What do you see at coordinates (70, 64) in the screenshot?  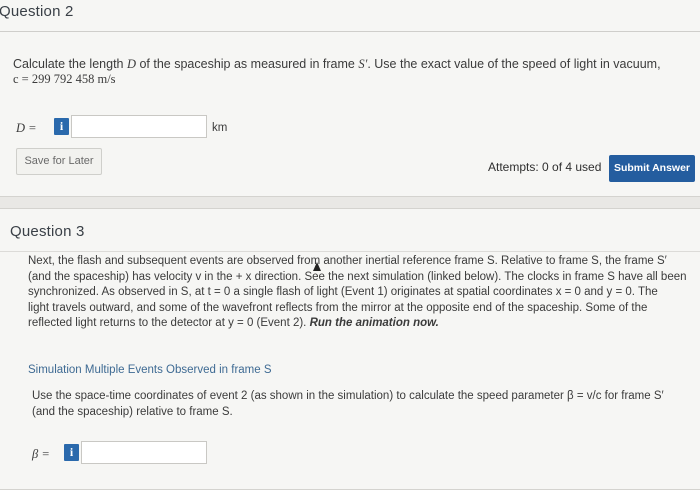 I see `prompt-text: Calculate the length` at bounding box center [70, 64].